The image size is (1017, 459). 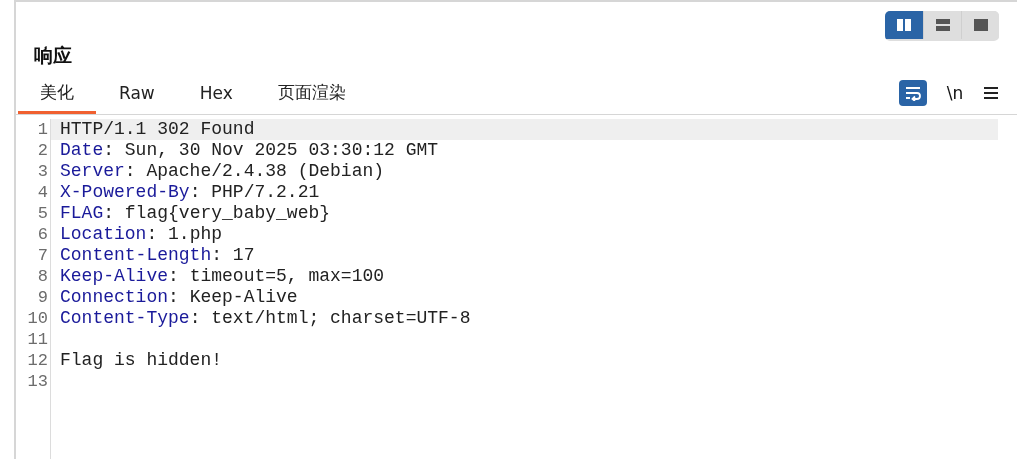 I want to click on line-number: 8, so click(x=42, y=276).